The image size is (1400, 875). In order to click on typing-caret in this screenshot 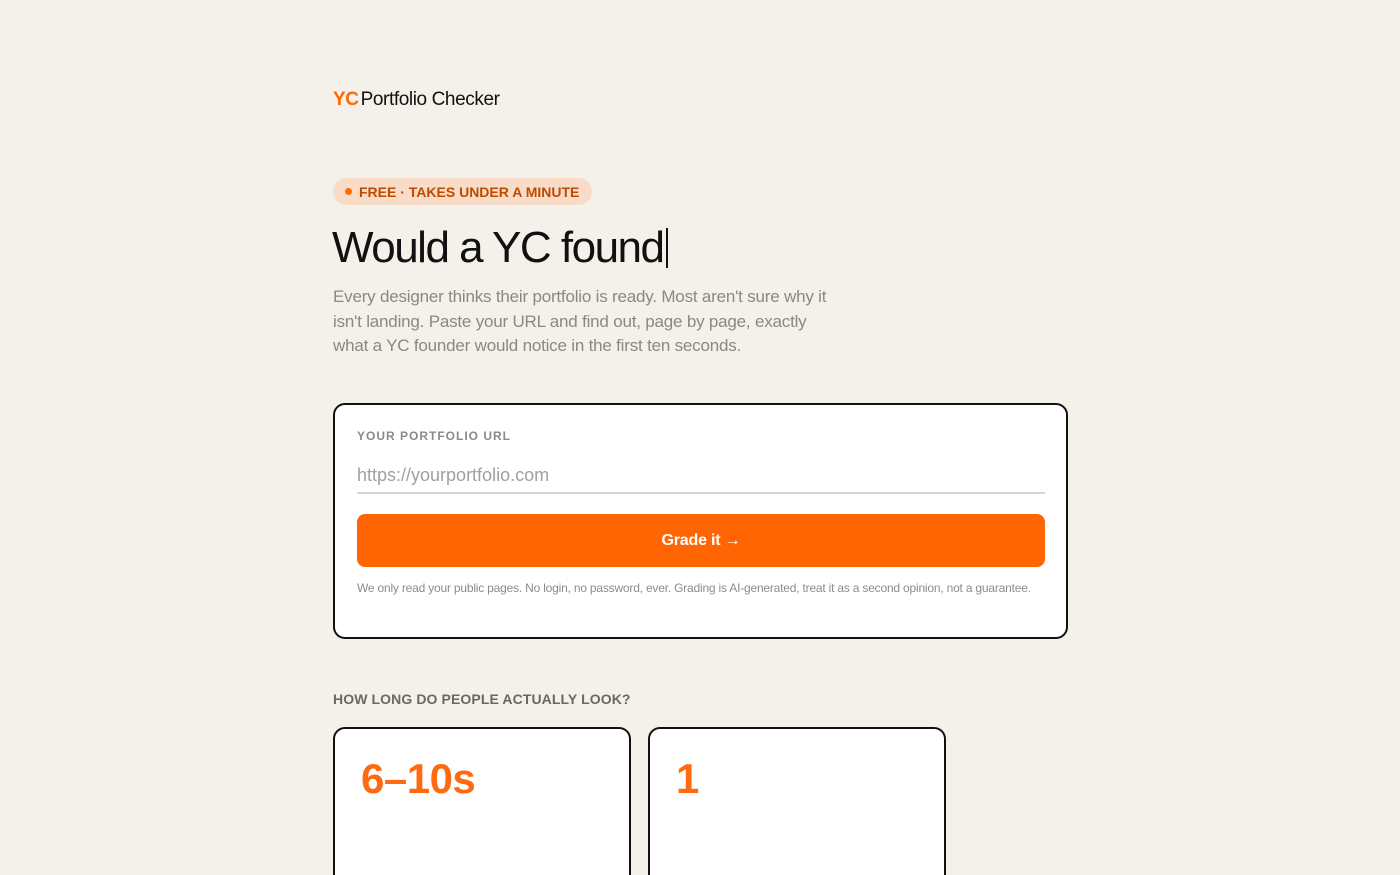, I will do `click(666, 248)`.